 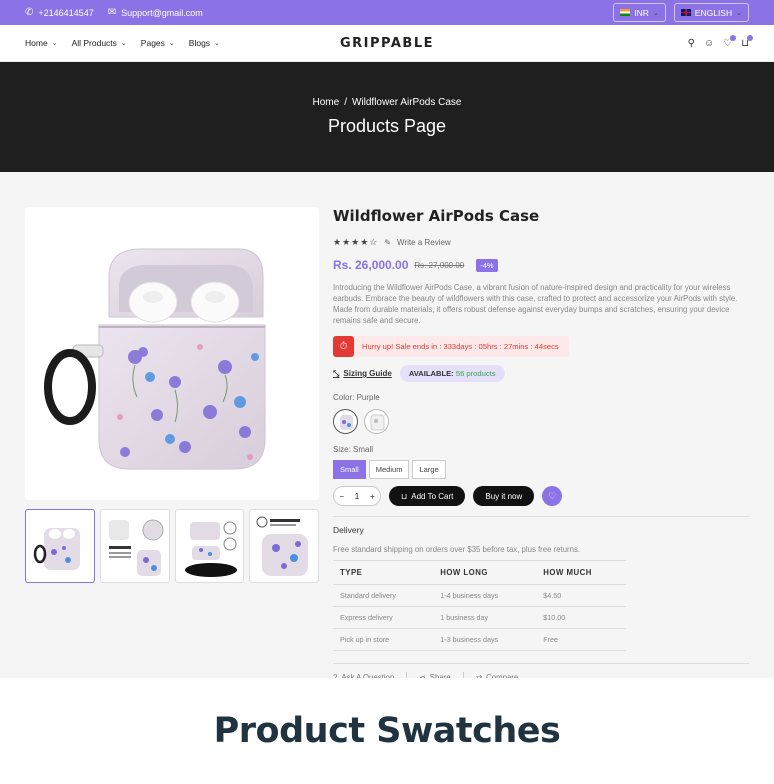 I want to click on table-cell: 1 business day, so click(x=485, y=617).